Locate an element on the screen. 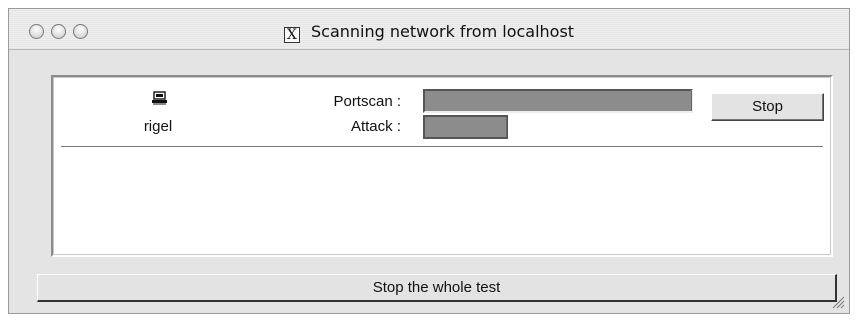  portscan-progress-fill is located at coordinates (558, 101).